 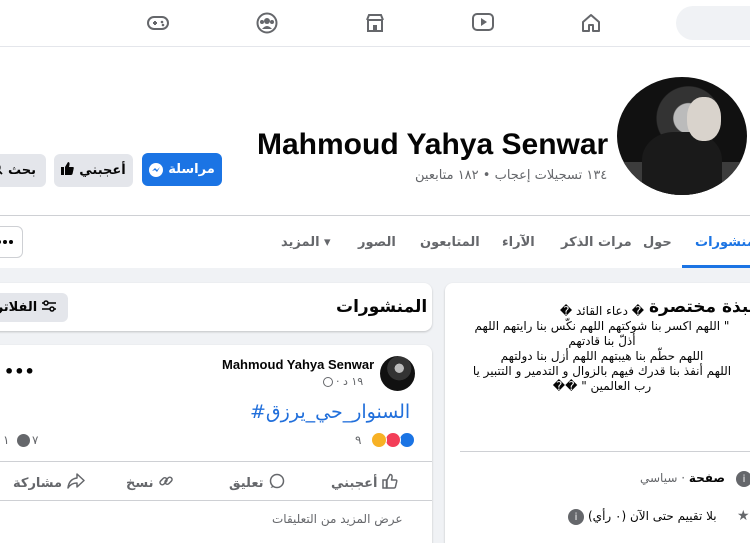 I want to click on like-label: أعجبني, so click(x=102, y=170).